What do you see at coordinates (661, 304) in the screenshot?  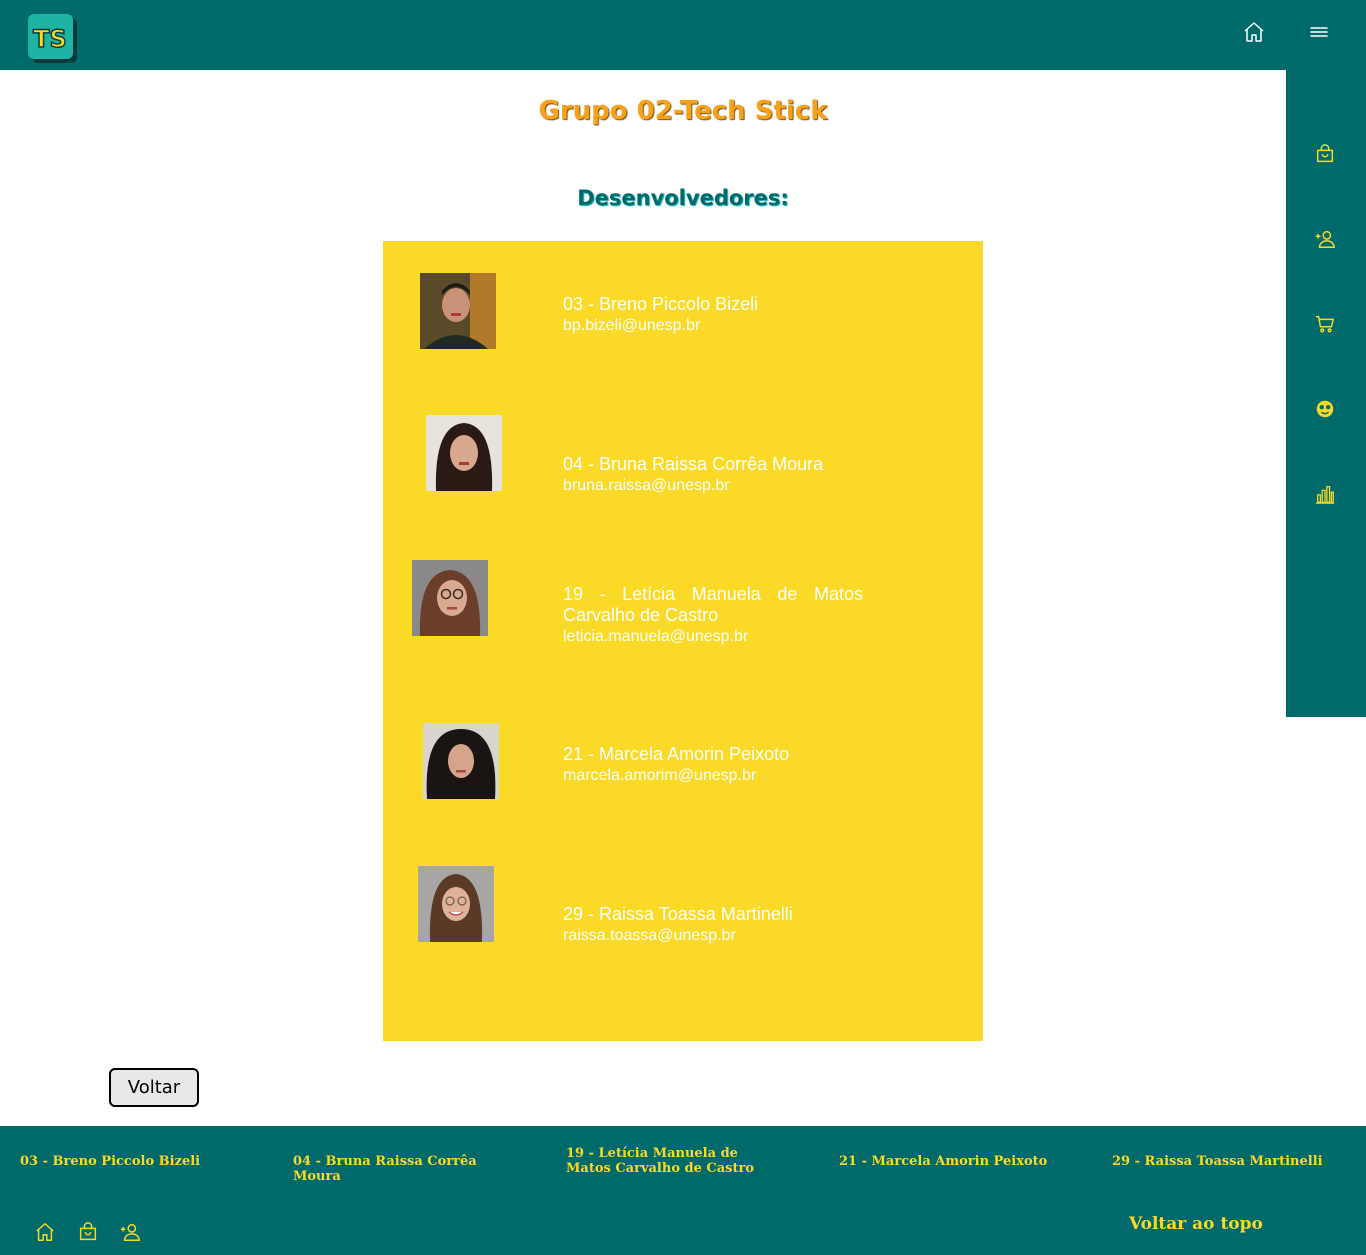 I see `developer-name: 03 - Breno Piccolo Bizeli` at bounding box center [661, 304].